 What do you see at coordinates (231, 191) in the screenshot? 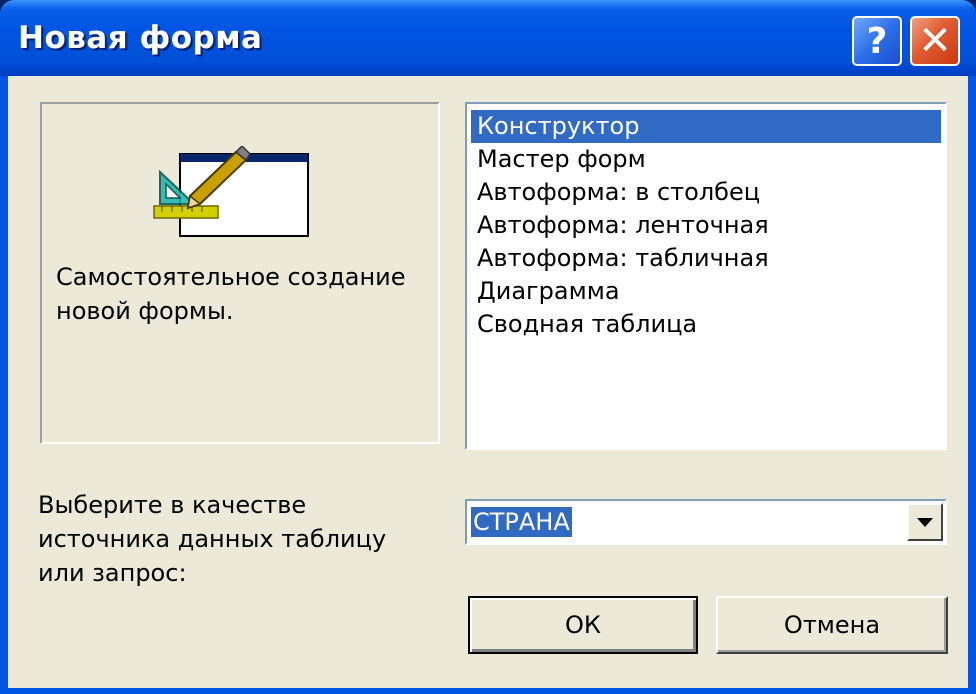
I see `form-design-icon` at bounding box center [231, 191].